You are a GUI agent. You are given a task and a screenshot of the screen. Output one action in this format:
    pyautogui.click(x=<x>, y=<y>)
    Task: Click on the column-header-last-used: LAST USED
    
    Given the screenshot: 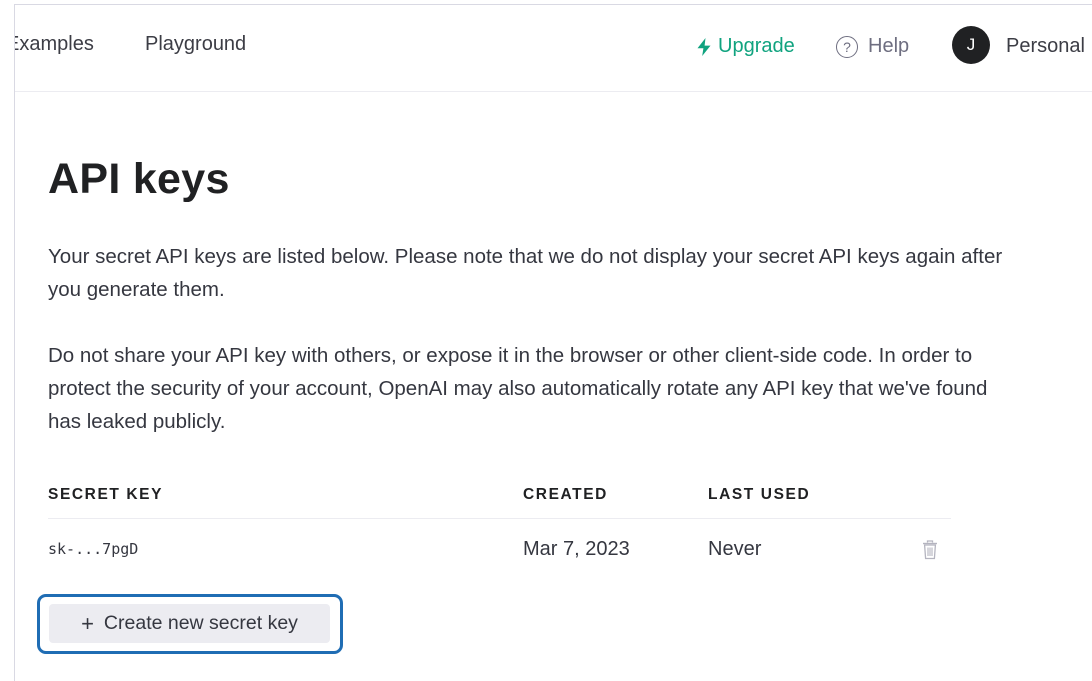 What is the action you would take?
    pyautogui.click(x=759, y=494)
    